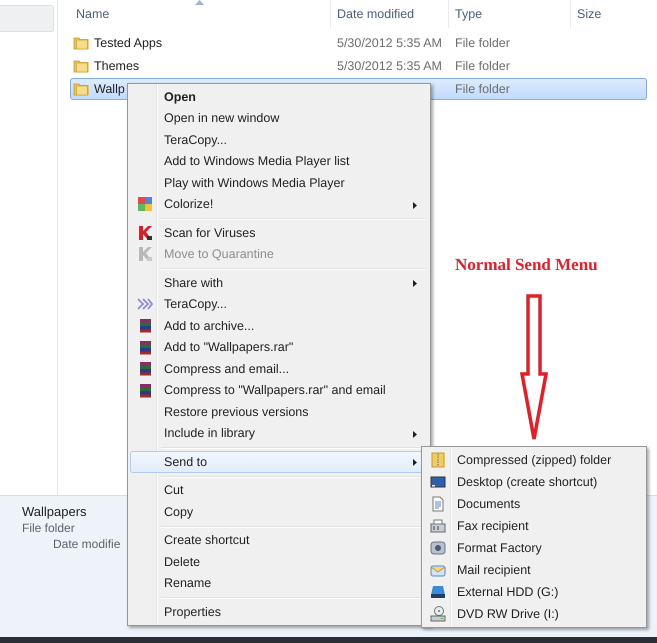 The width and height of the screenshot is (657, 643). Describe the element at coordinates (86, 544) in the screenshot. I see `details-date-label: Date modifie` at that location.